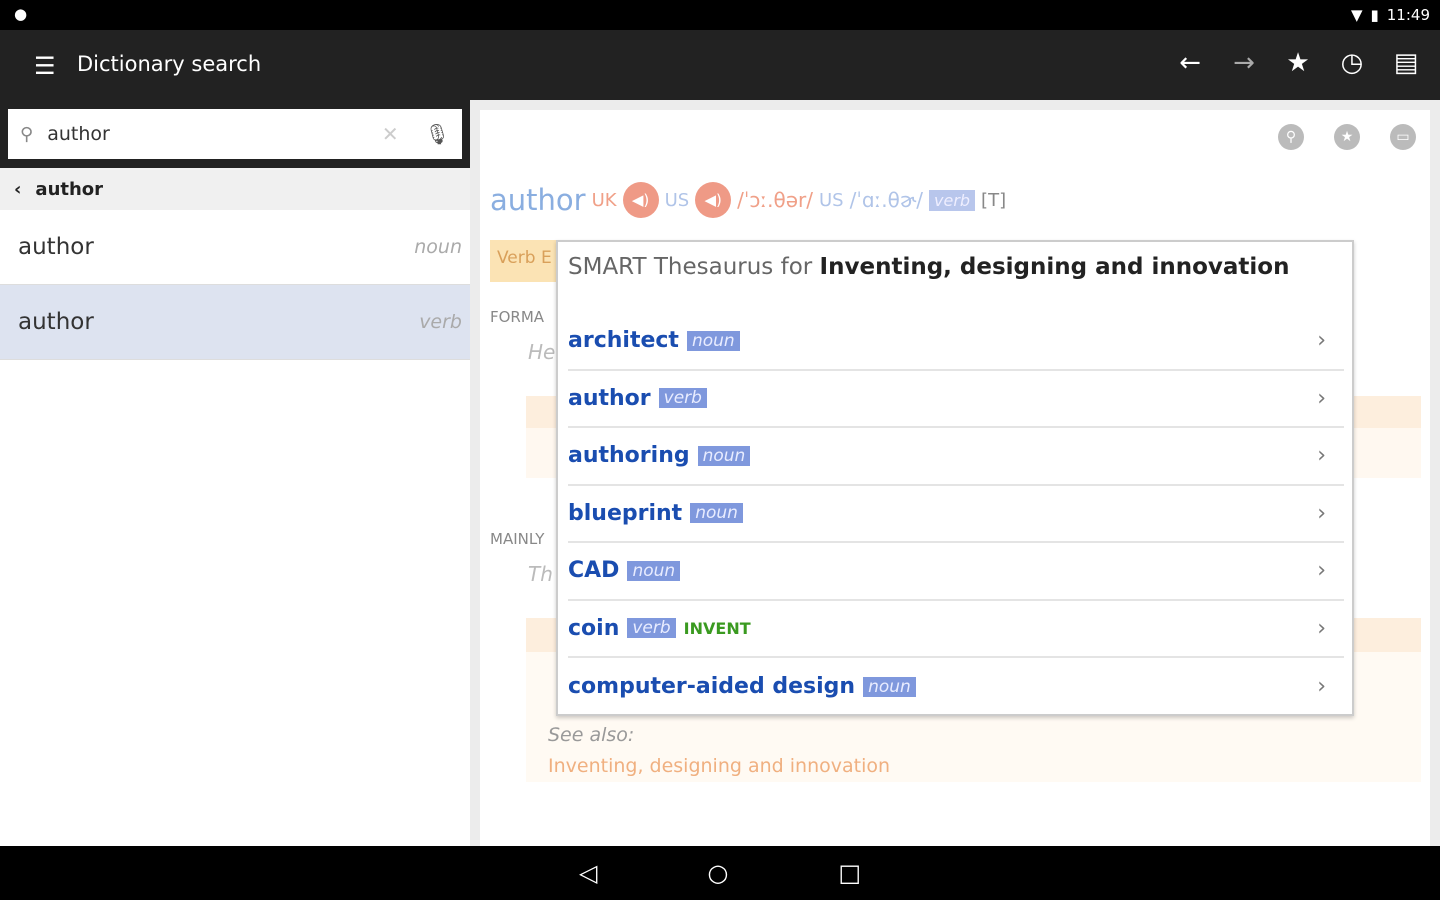  I want to click on battery-icon: ▮, so click(1374, 15).